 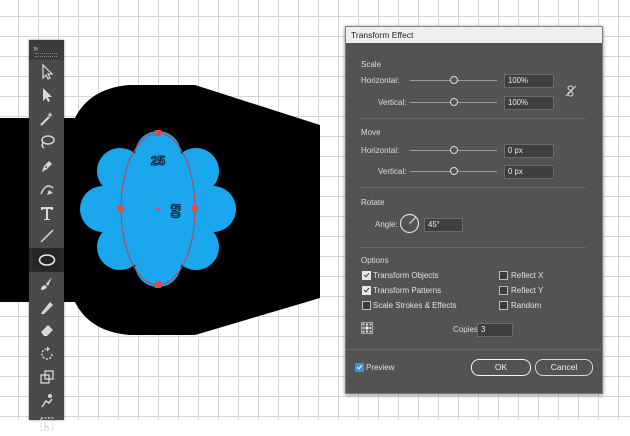 I want to click on anchor-left, so click(x=121, y=209).